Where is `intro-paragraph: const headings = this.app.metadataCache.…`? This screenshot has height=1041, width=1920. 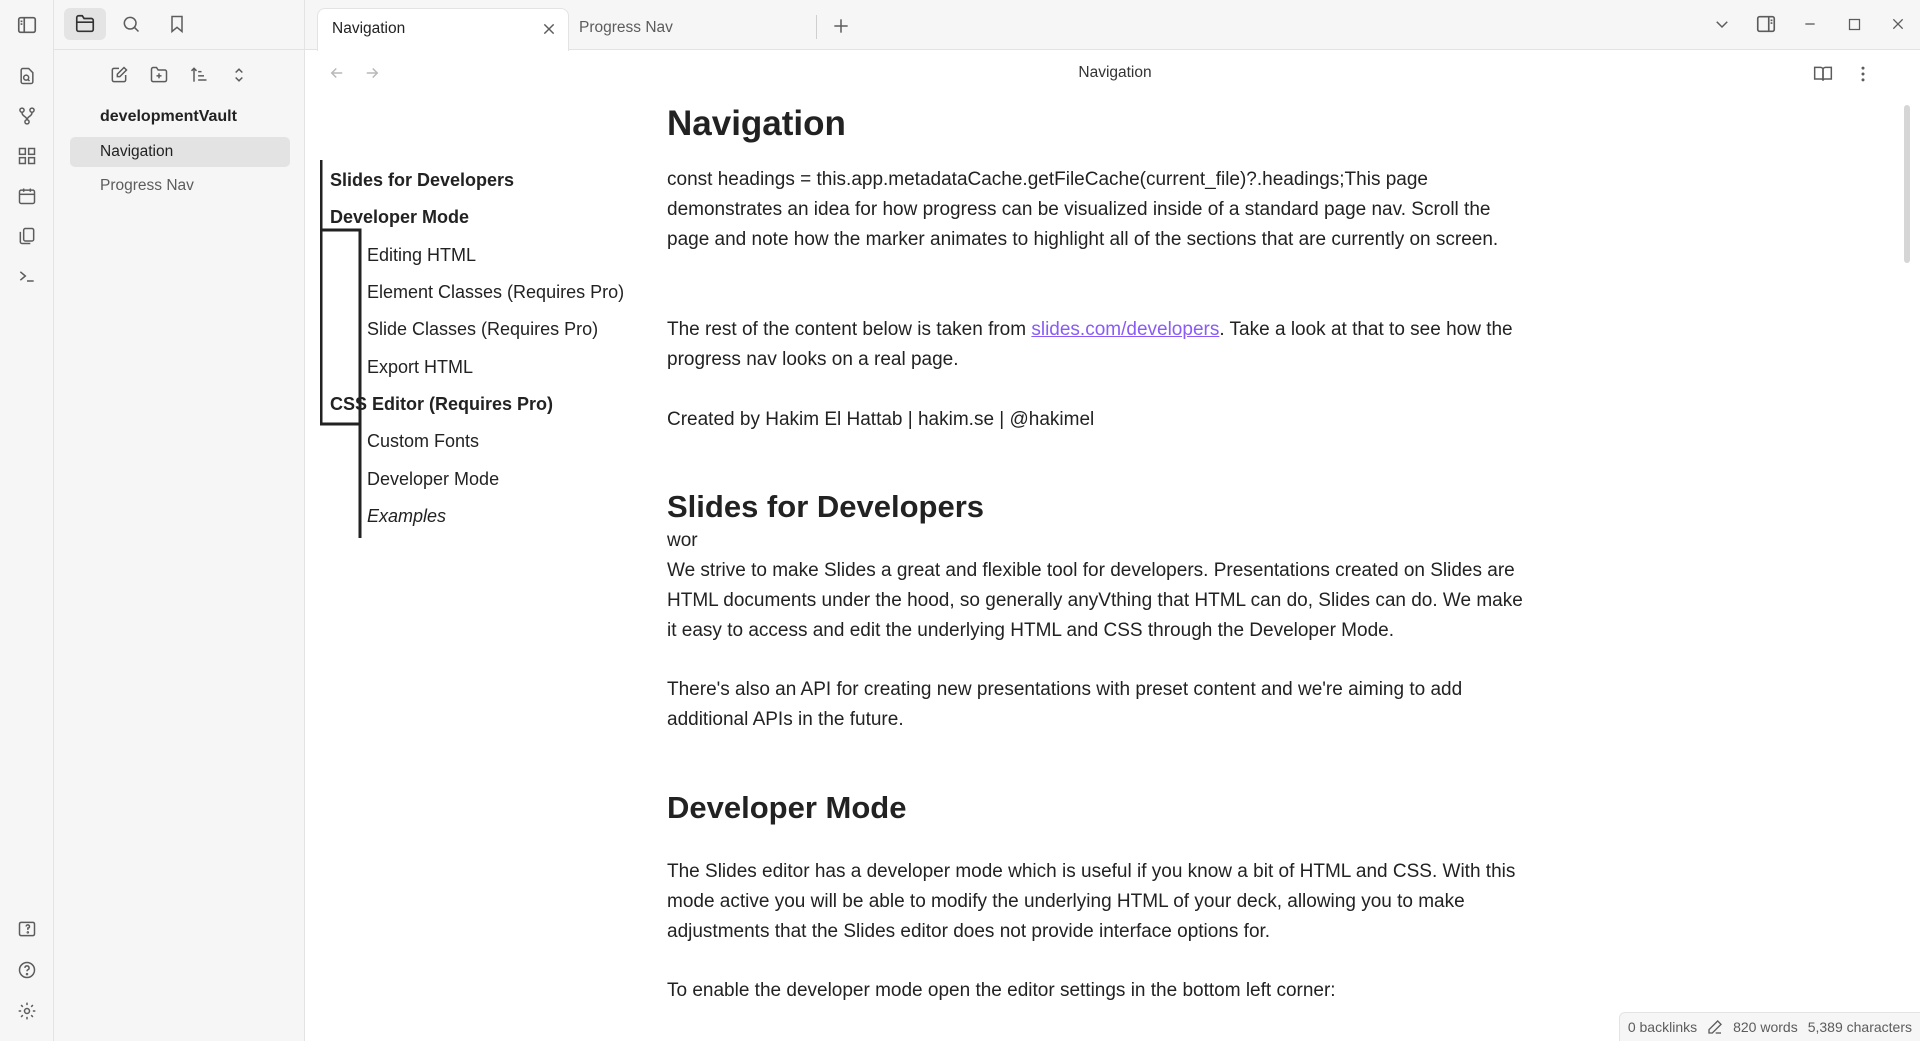
intro-paragraph: const headings = this.app.metadataCache.… is located at coordinates (1083, 209).